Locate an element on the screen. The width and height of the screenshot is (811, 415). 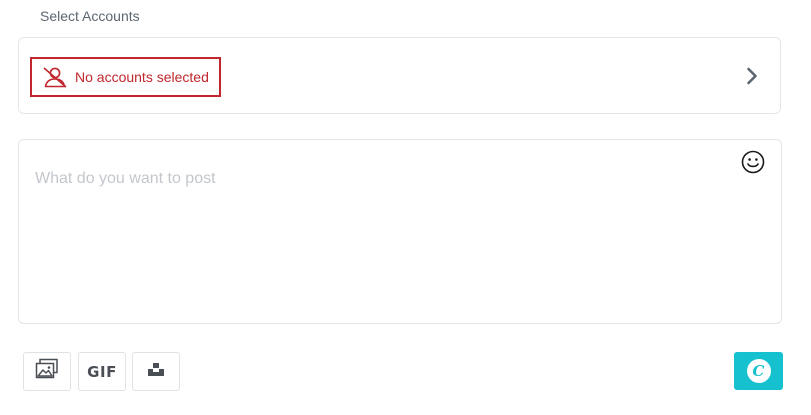
gif-label: GIF is located at coordinates (102, 371).